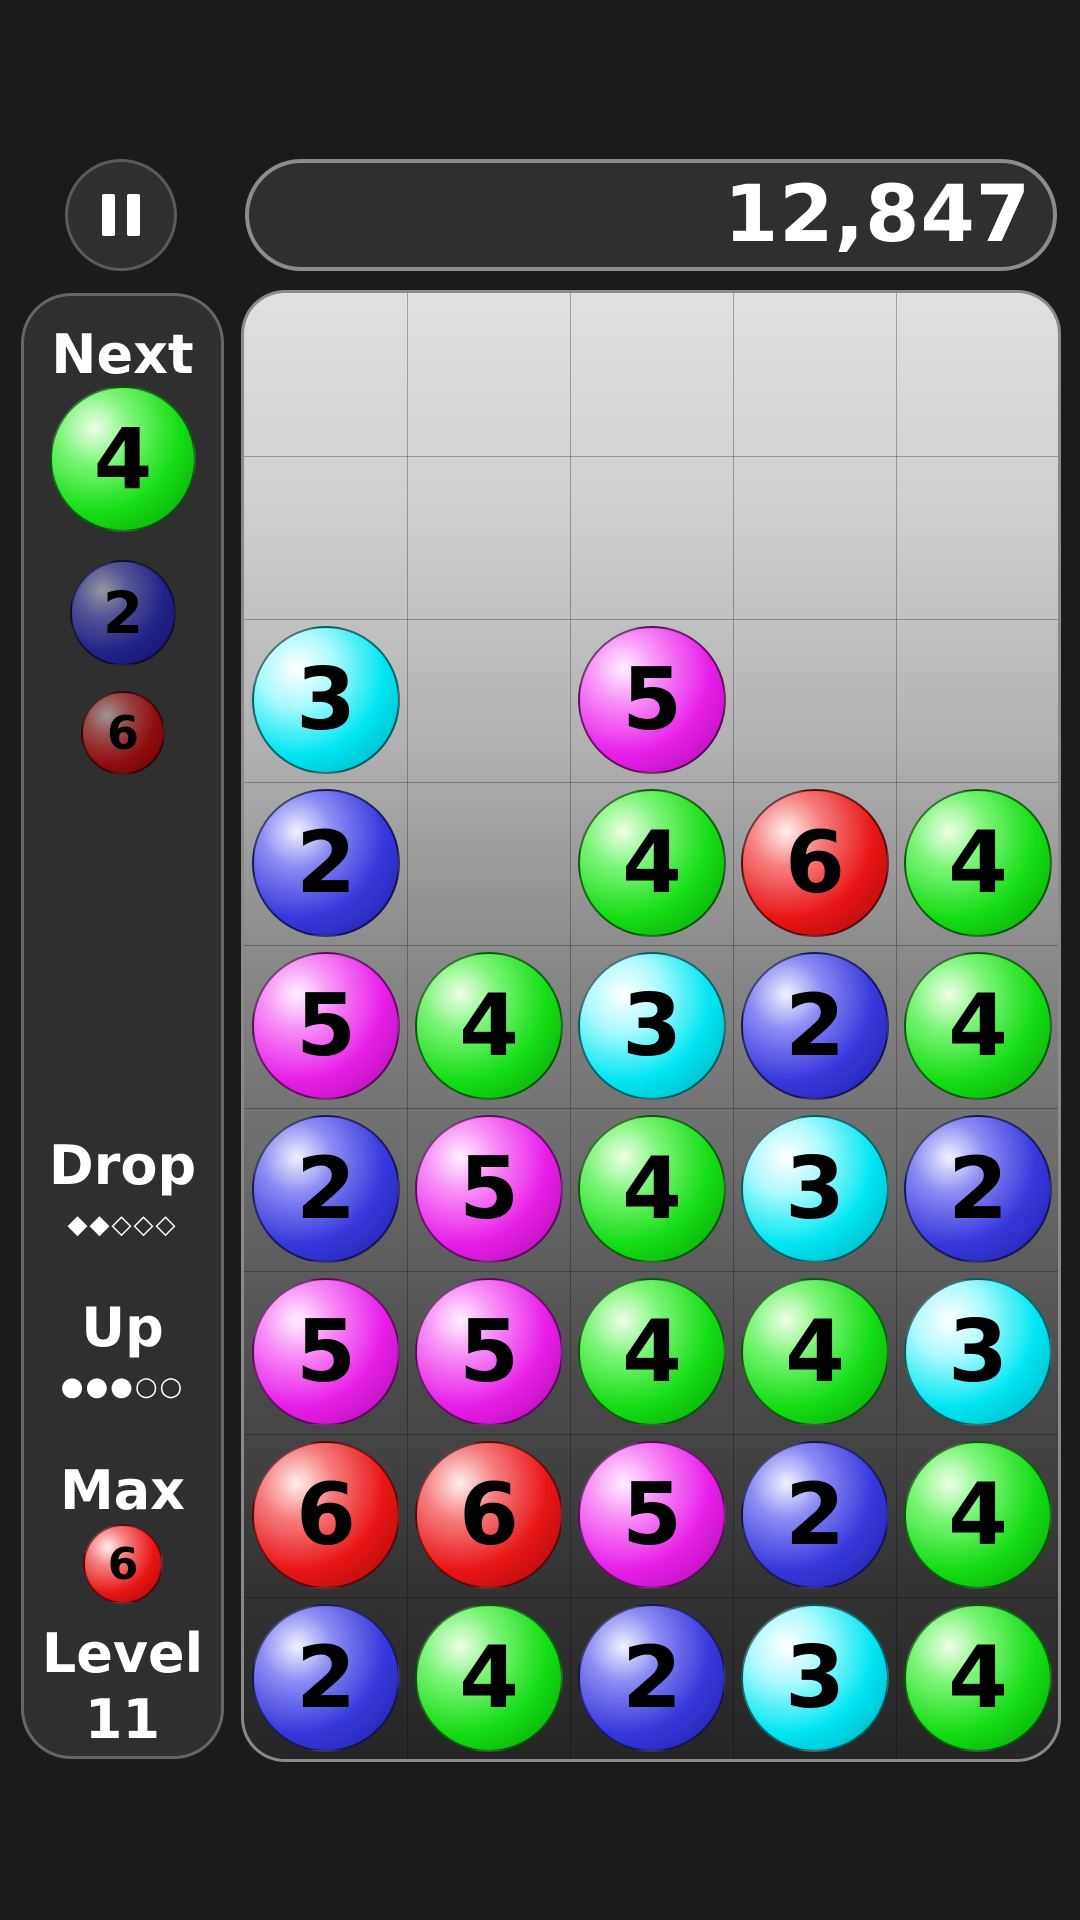  Describe the element at coordinates (122, 354) in the screenshot. I see `next-label: Next` at that location.